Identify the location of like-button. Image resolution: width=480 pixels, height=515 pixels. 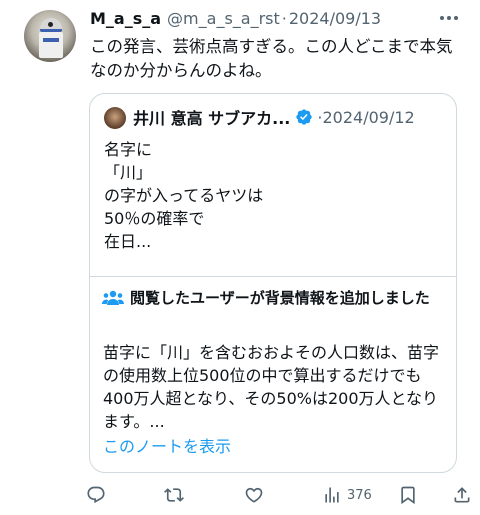
(254, 495).